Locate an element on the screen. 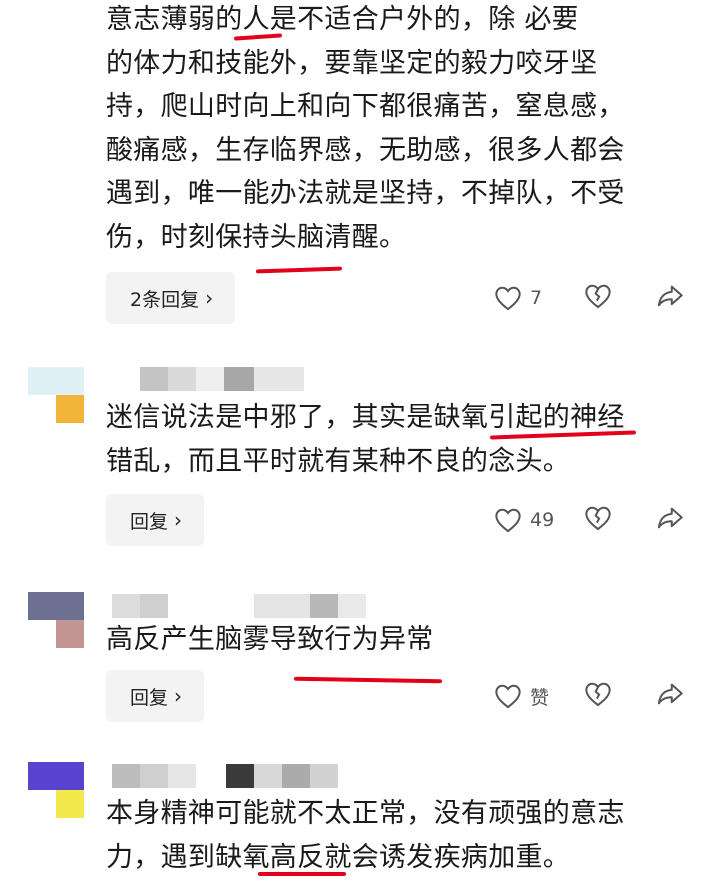  comment-line: 错乱，而且平时就有某种不良的念头。 is located at coordinates (338, 461).